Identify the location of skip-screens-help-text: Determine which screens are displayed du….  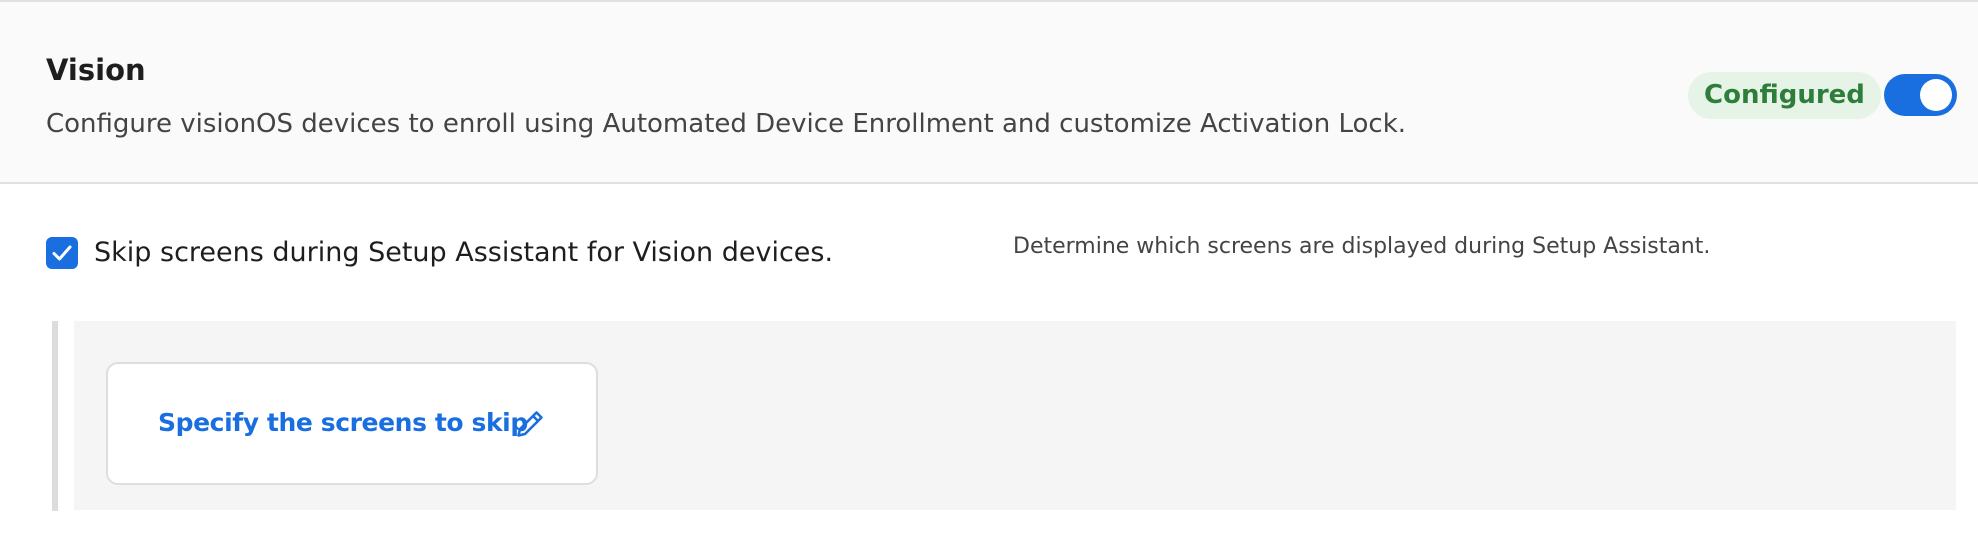
(1362, 246).